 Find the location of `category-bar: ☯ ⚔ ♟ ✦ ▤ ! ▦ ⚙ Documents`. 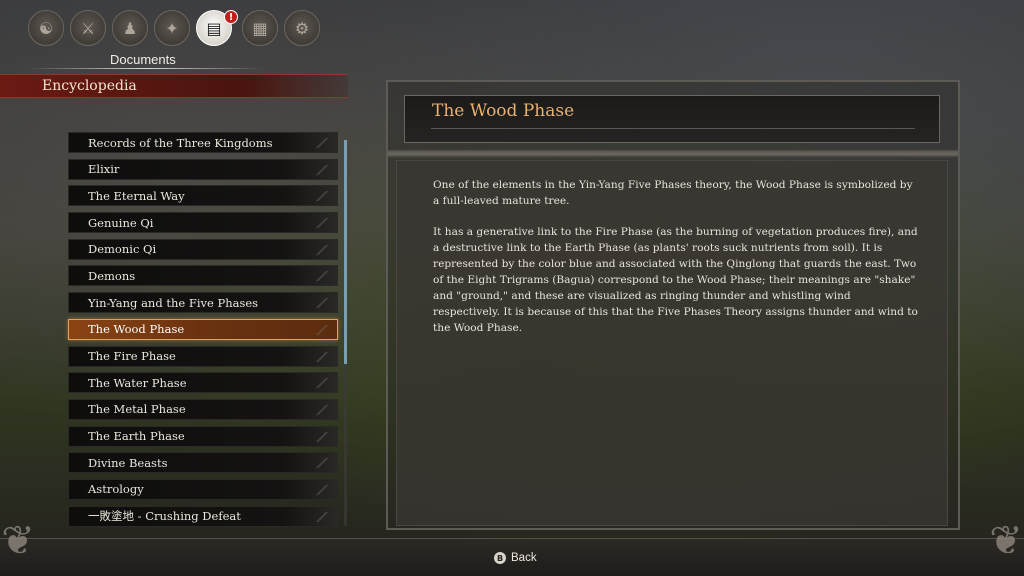

category-bar: ☯ ⚔ ♟ ✦ ▤ ! ▦ ⚙ Documents is located at coordinates (178, 39).